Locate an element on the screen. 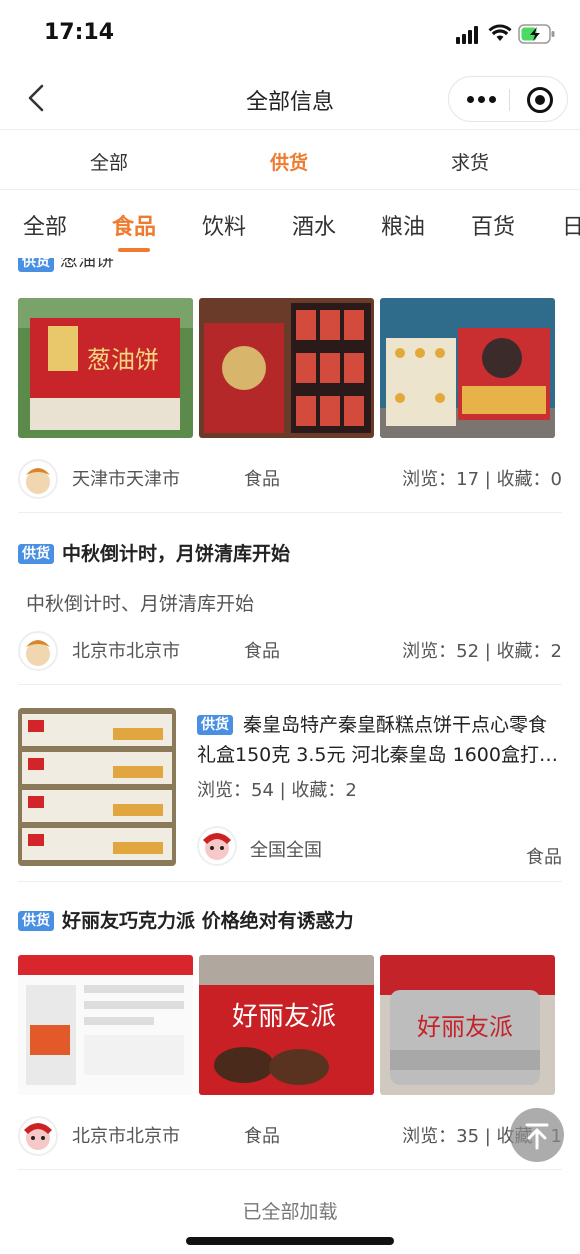  svg-text: 葱油饼 is located at coordinates (123, 360).